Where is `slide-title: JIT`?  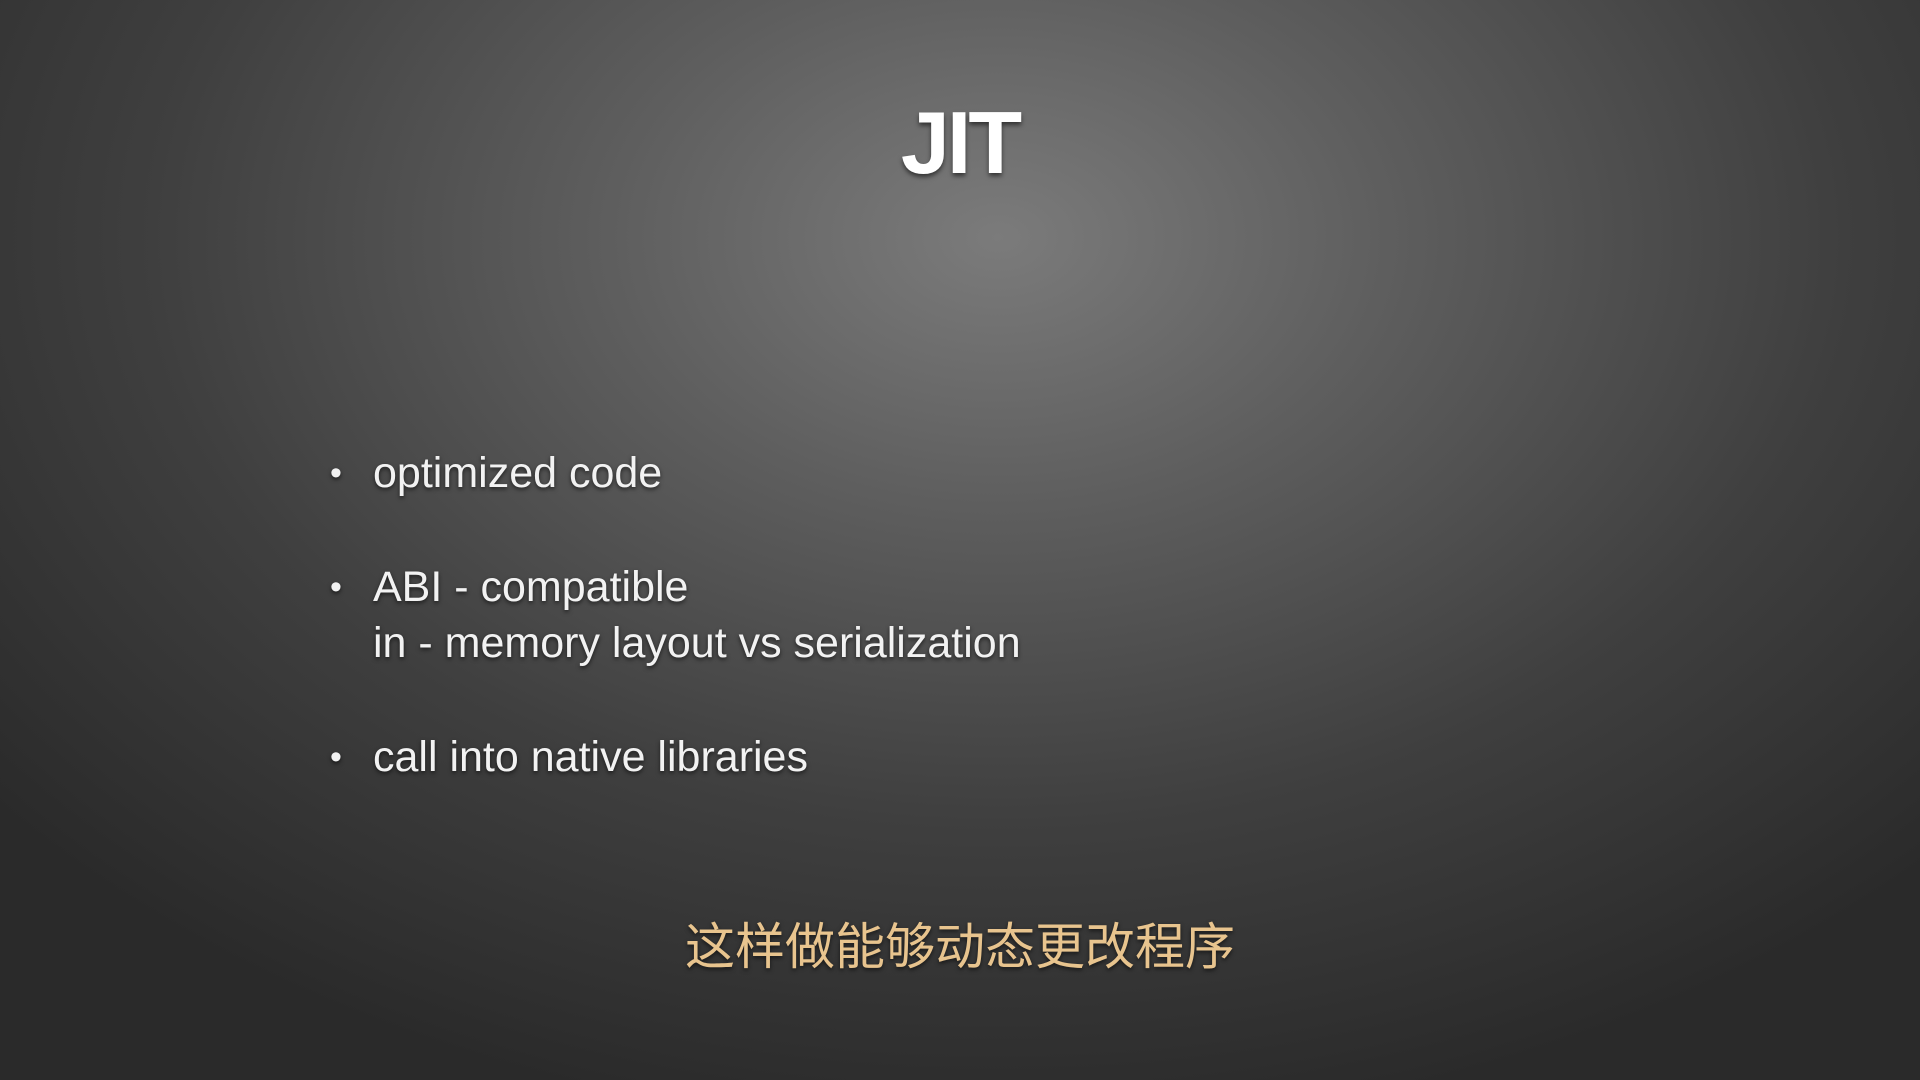 slide-title: JIT is located at coordinates (961, 142).